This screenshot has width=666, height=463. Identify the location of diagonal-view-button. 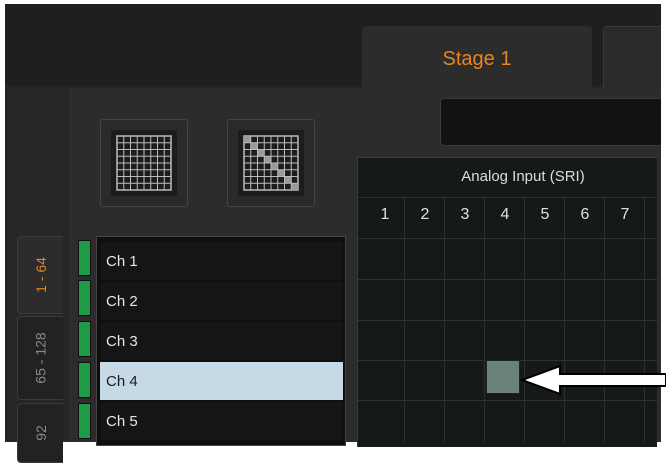
(271, 163).